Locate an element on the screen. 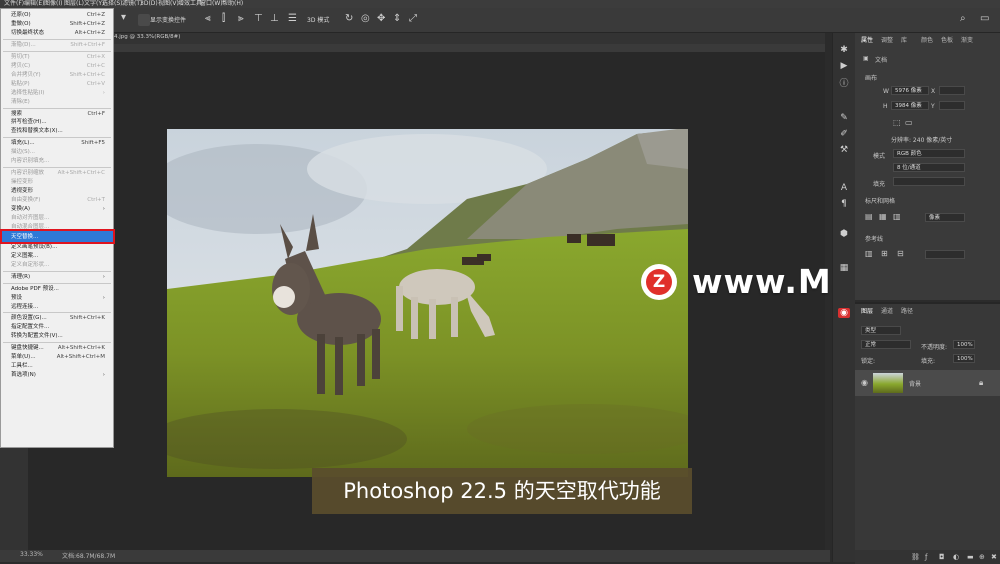  menu-item-7: 3D(D) is located at coordinates (149, 4).